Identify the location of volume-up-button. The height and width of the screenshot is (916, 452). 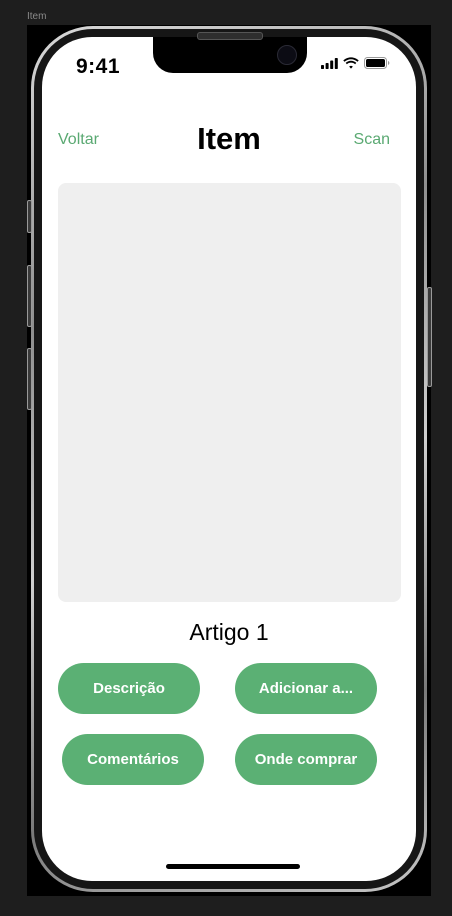
(29, 296).